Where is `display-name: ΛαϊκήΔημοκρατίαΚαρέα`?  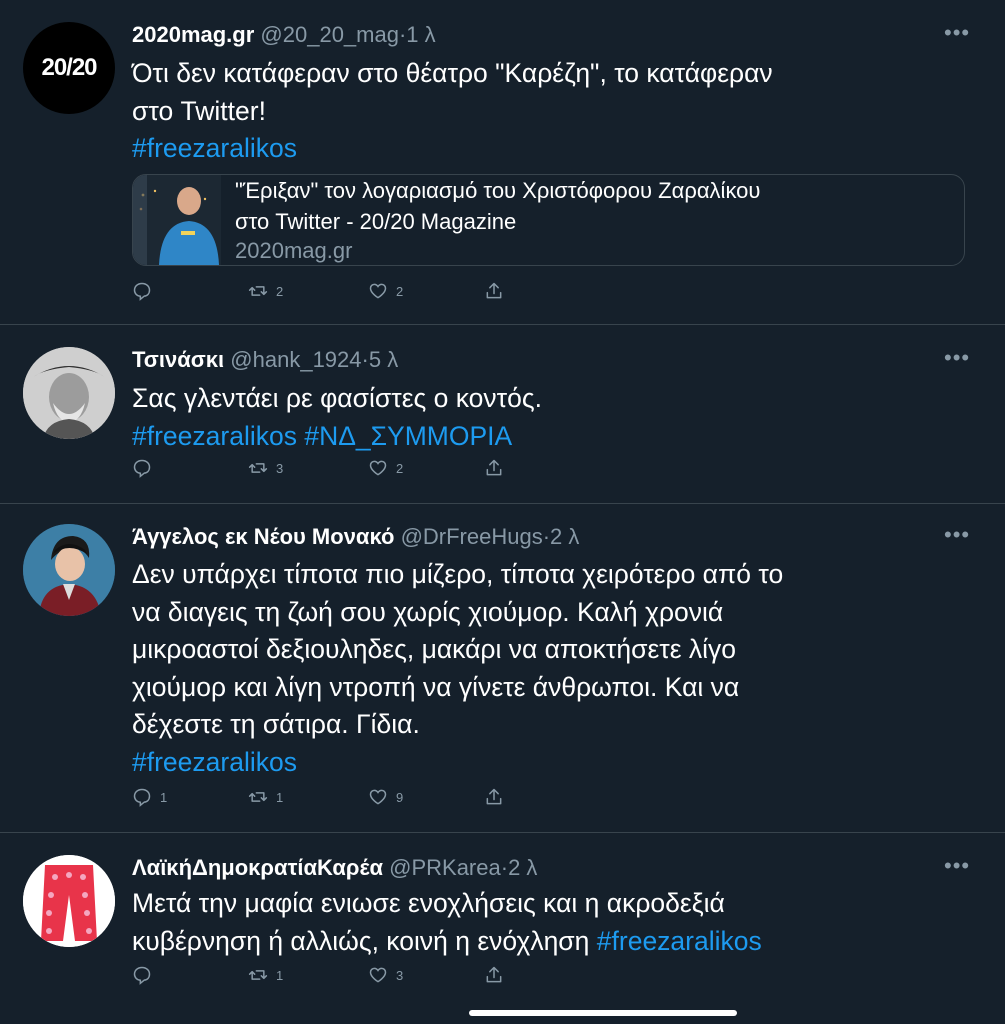
display-name: ΛαϊκήΔημοκρατίαΚαρέα is located at coordinates (257, 867).